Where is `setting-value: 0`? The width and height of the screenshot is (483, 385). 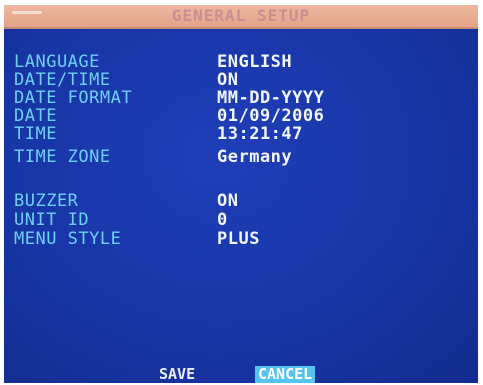
setting-value: 0 is located at coordinates (222, 220).